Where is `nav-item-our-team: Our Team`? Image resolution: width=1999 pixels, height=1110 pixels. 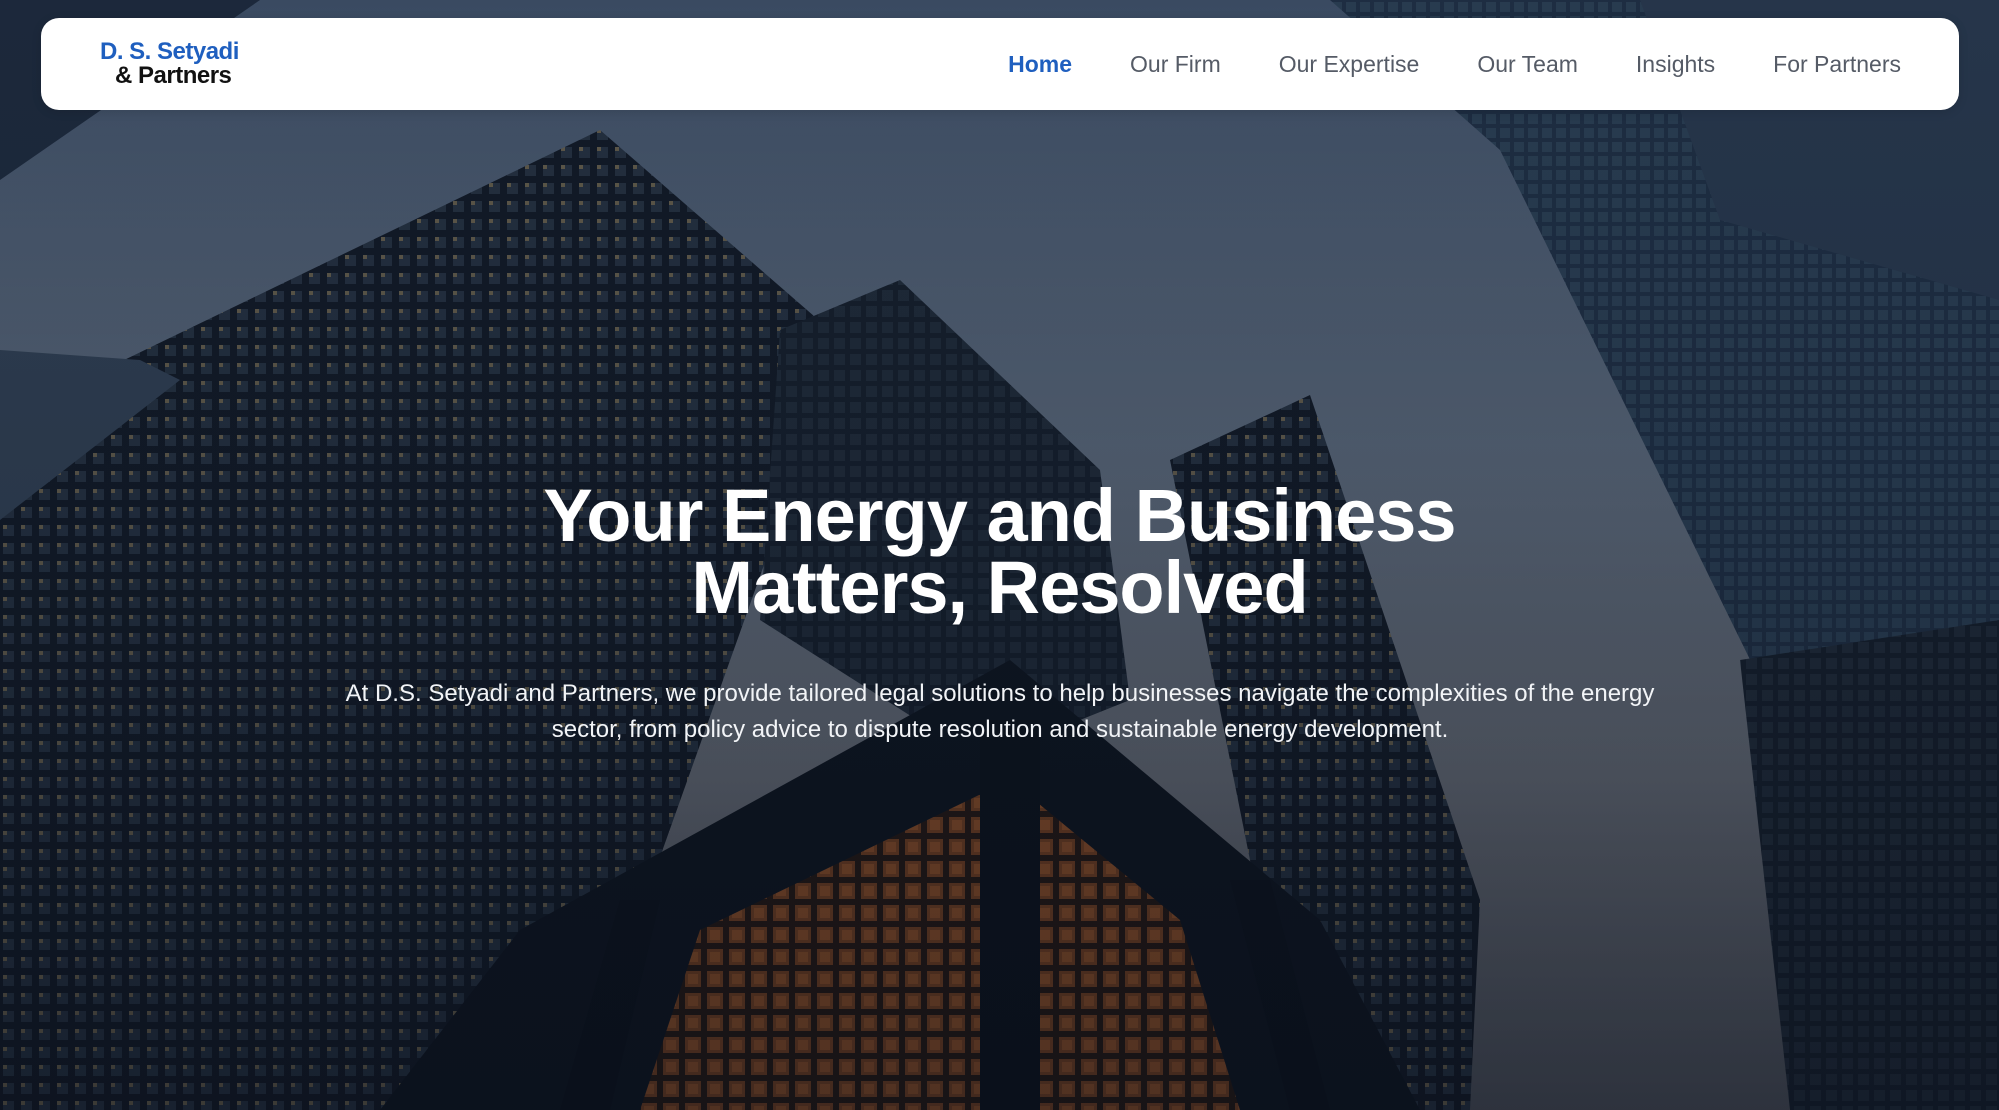 nav-item-our-team: Our Team is located at coordinates (1527, 64).